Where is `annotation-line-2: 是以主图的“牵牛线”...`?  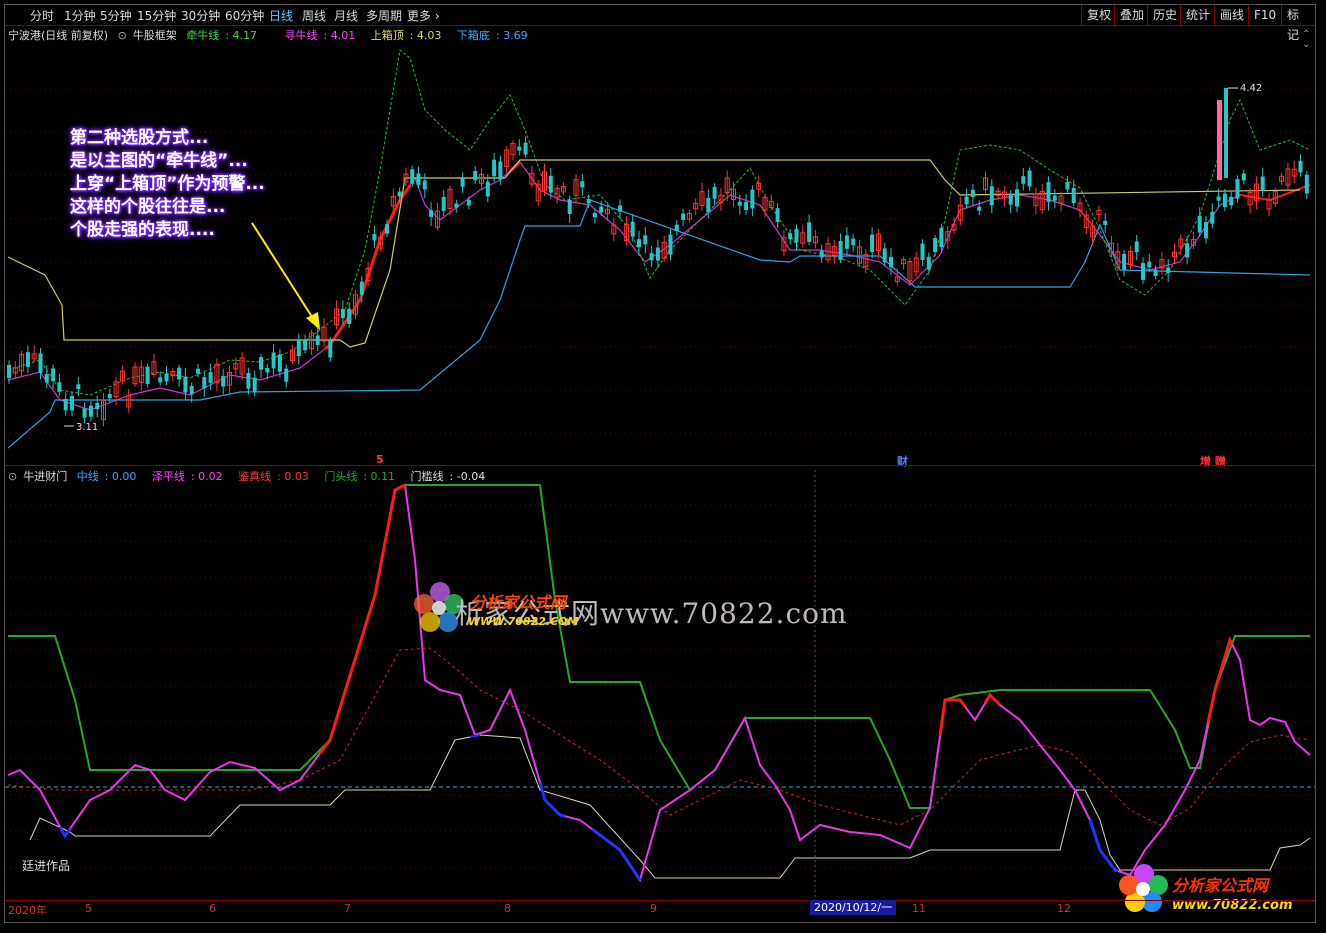 annotation-line-2: 是以主图的“牵牛线”... is located at coordinates (159, 161).